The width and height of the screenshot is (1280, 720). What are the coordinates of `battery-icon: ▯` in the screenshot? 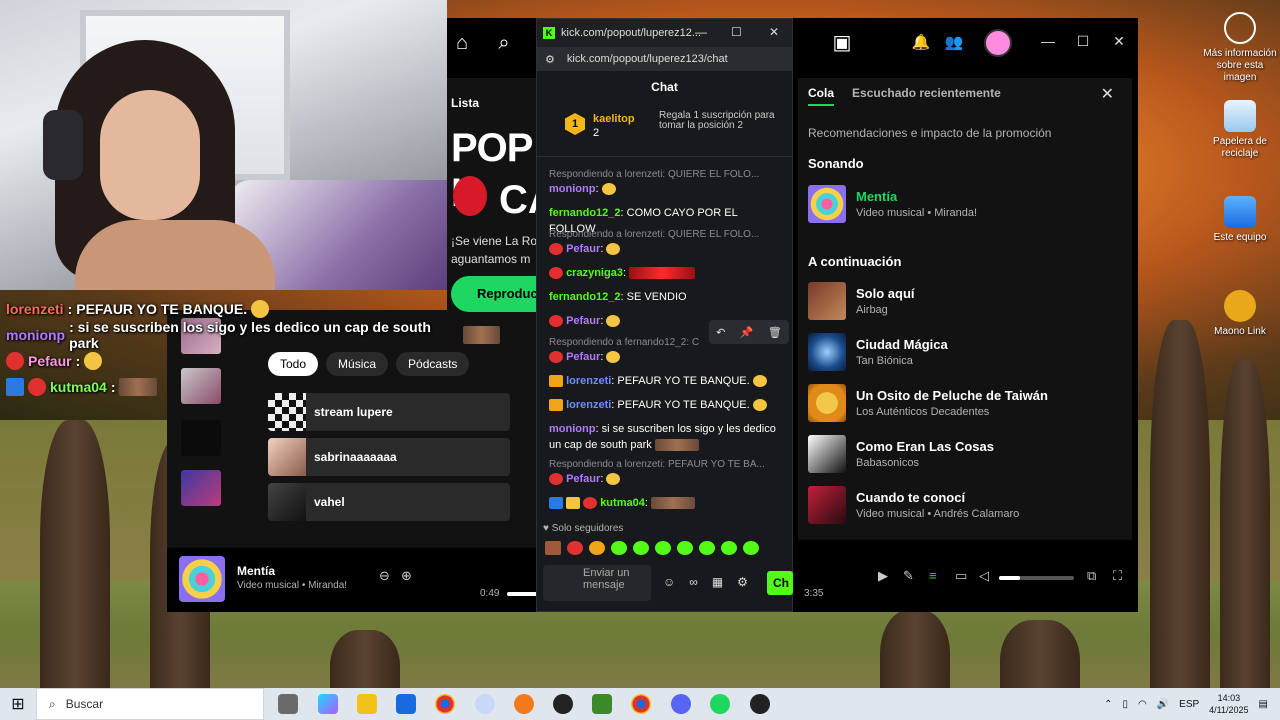 It's located at (1125, 704).